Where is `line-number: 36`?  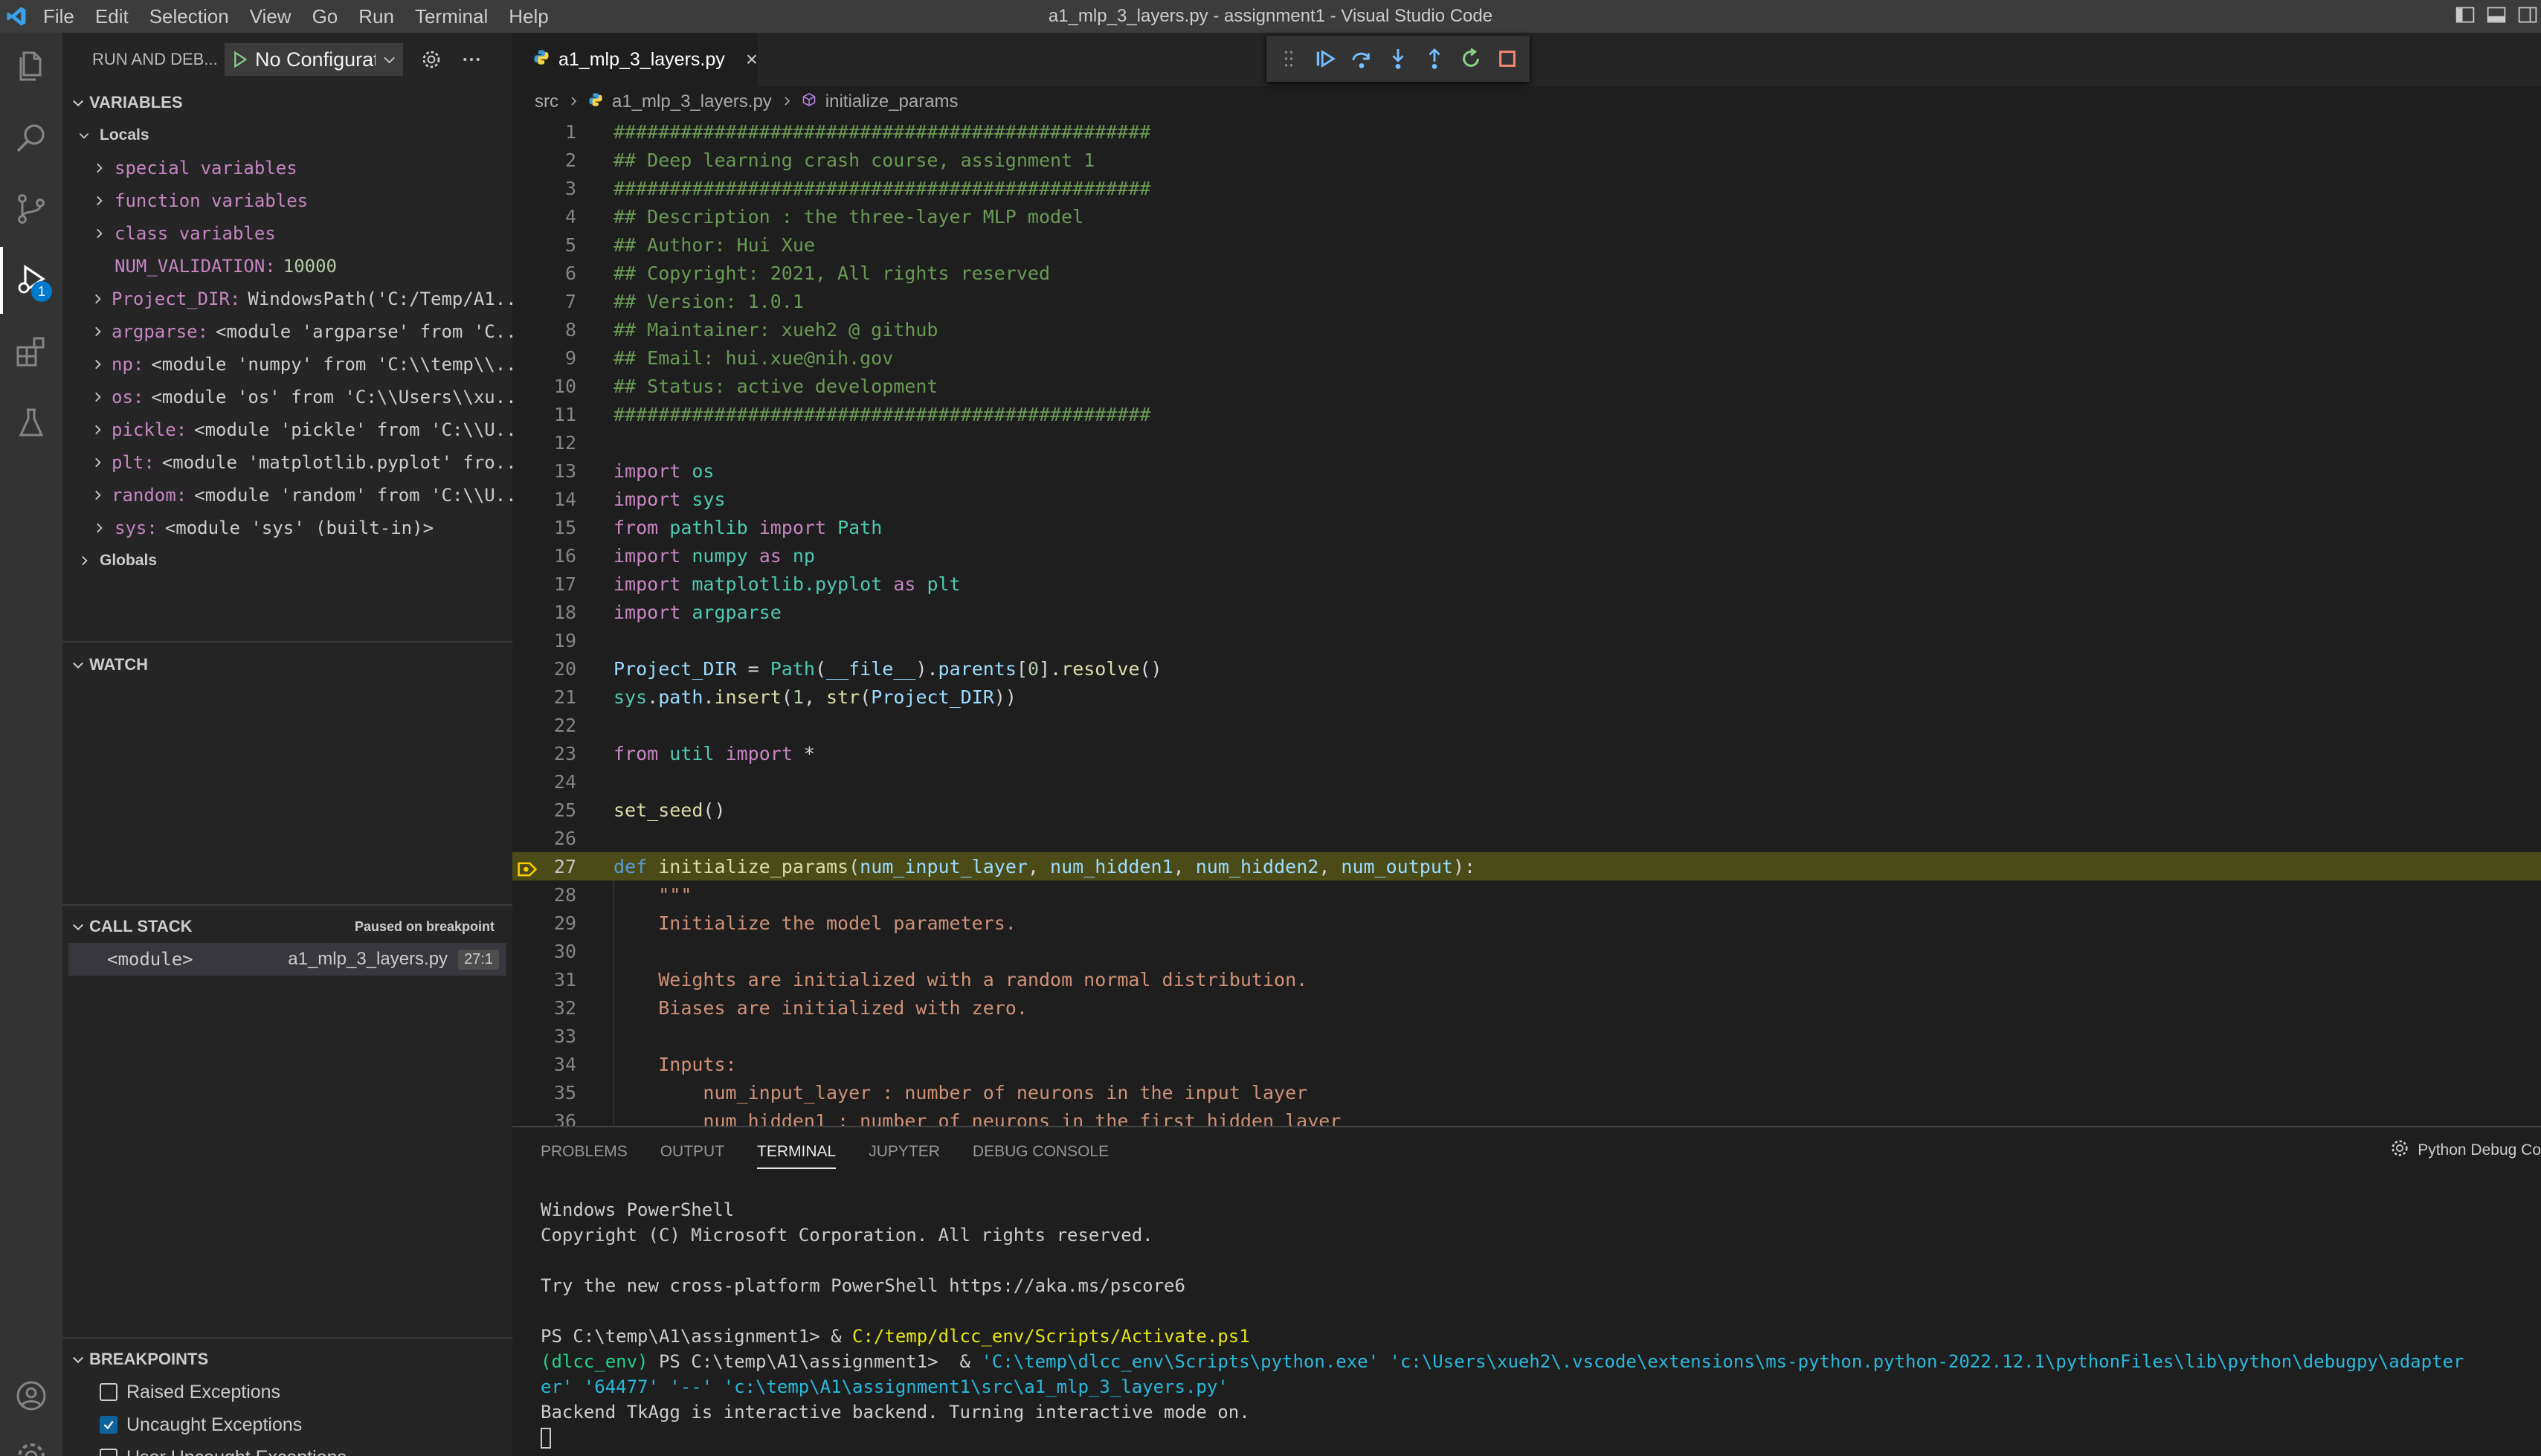 line-number: 36 is located at coordinates (544, 1118).